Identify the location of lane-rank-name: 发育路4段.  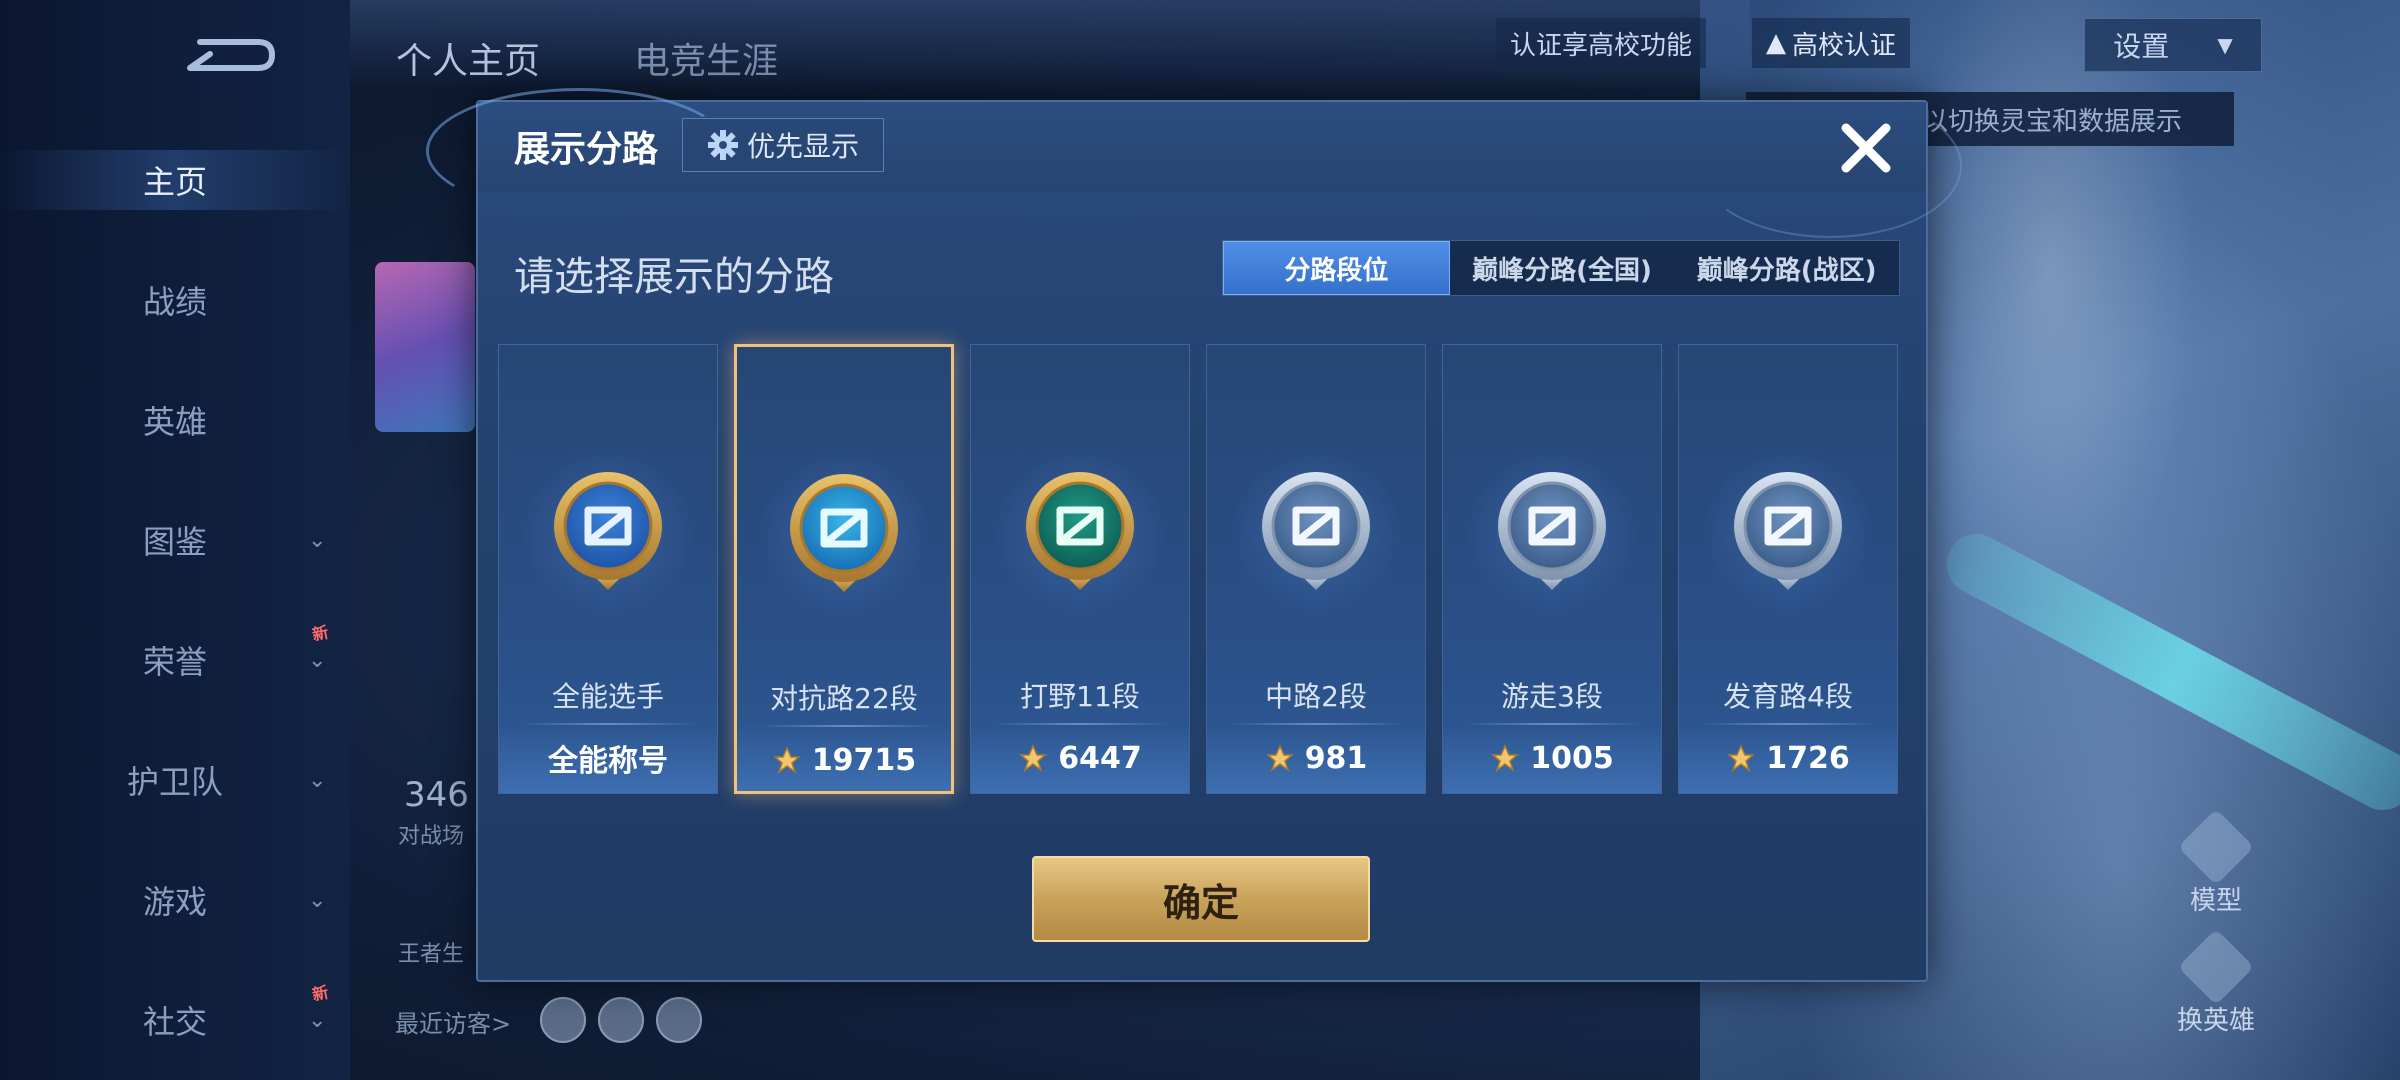
(1788, 696).